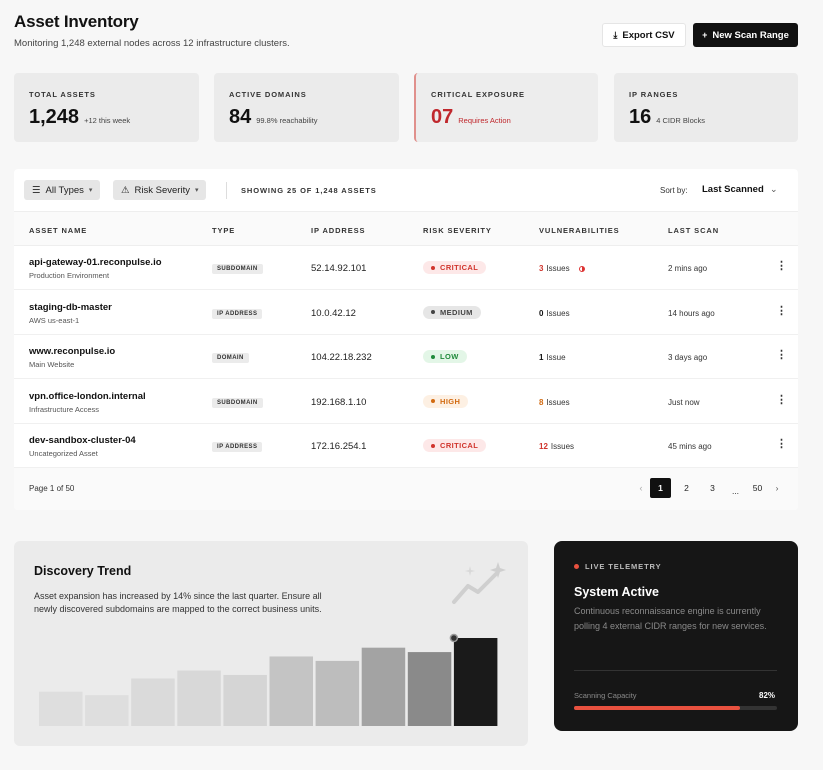 The height and width of the screenshot is (770, 823). Describe the element at coordinates (87, 396) in the screenshot. I see `asset-name: vpn.office-london.internal` at that location.